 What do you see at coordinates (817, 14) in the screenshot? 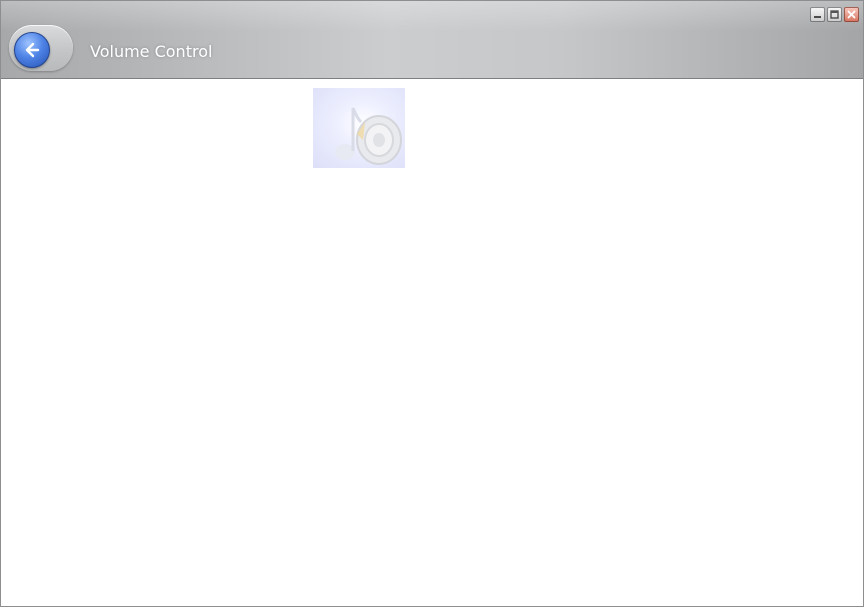
I see `minimize-button` at bounding box center [817, 14].